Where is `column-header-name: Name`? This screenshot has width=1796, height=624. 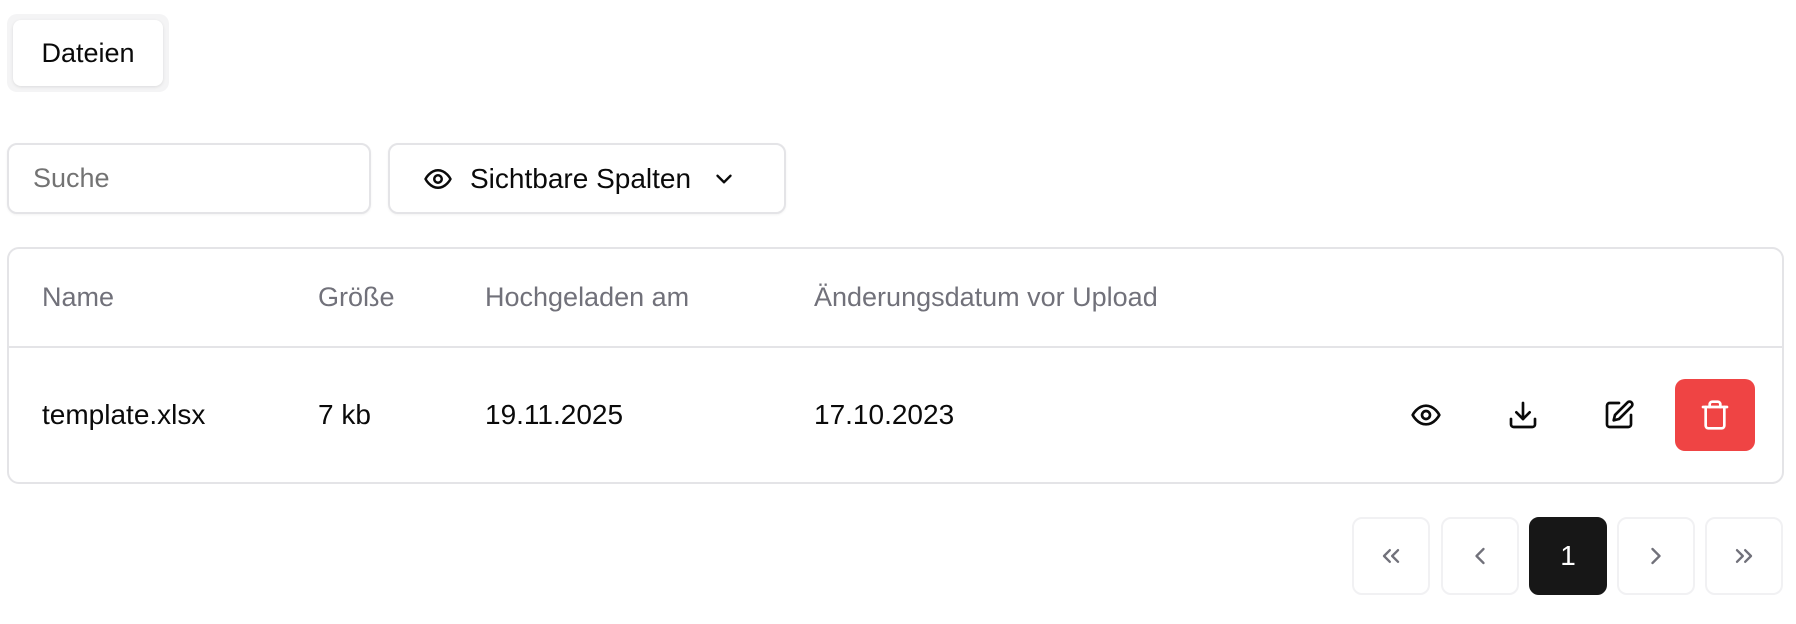 column-header-name: Name is located at coordinates (78, 297).